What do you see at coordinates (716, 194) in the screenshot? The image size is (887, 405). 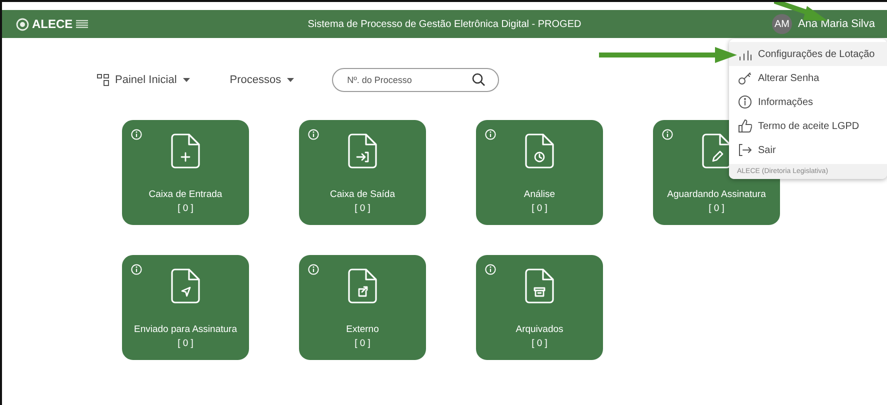 I see `card-title: Aguardando Assinatura` at bounding box center [716, 194].